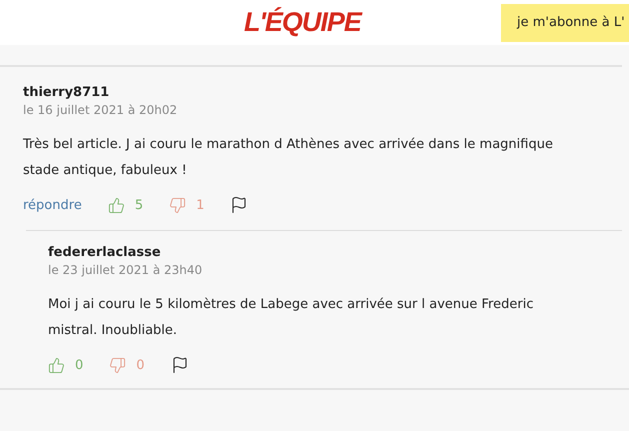 The height and width of the screenshot is (431, 629). Describe the element at coordinates (79, 365) in the screenshot. I see `like-count: 0` at that location.